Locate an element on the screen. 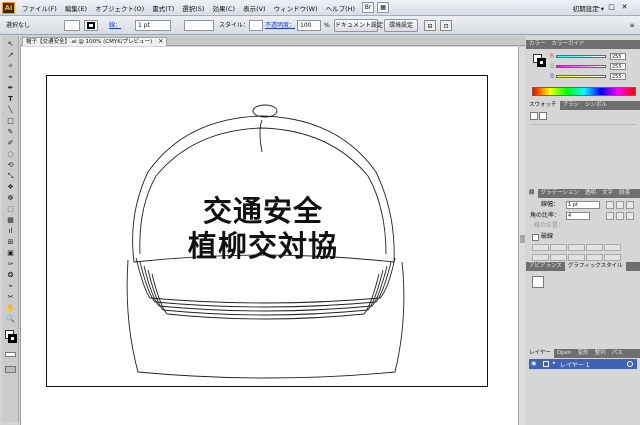 This screenshot has height=425, width=640. cap-brim-line is located at coordinates (265, 280).